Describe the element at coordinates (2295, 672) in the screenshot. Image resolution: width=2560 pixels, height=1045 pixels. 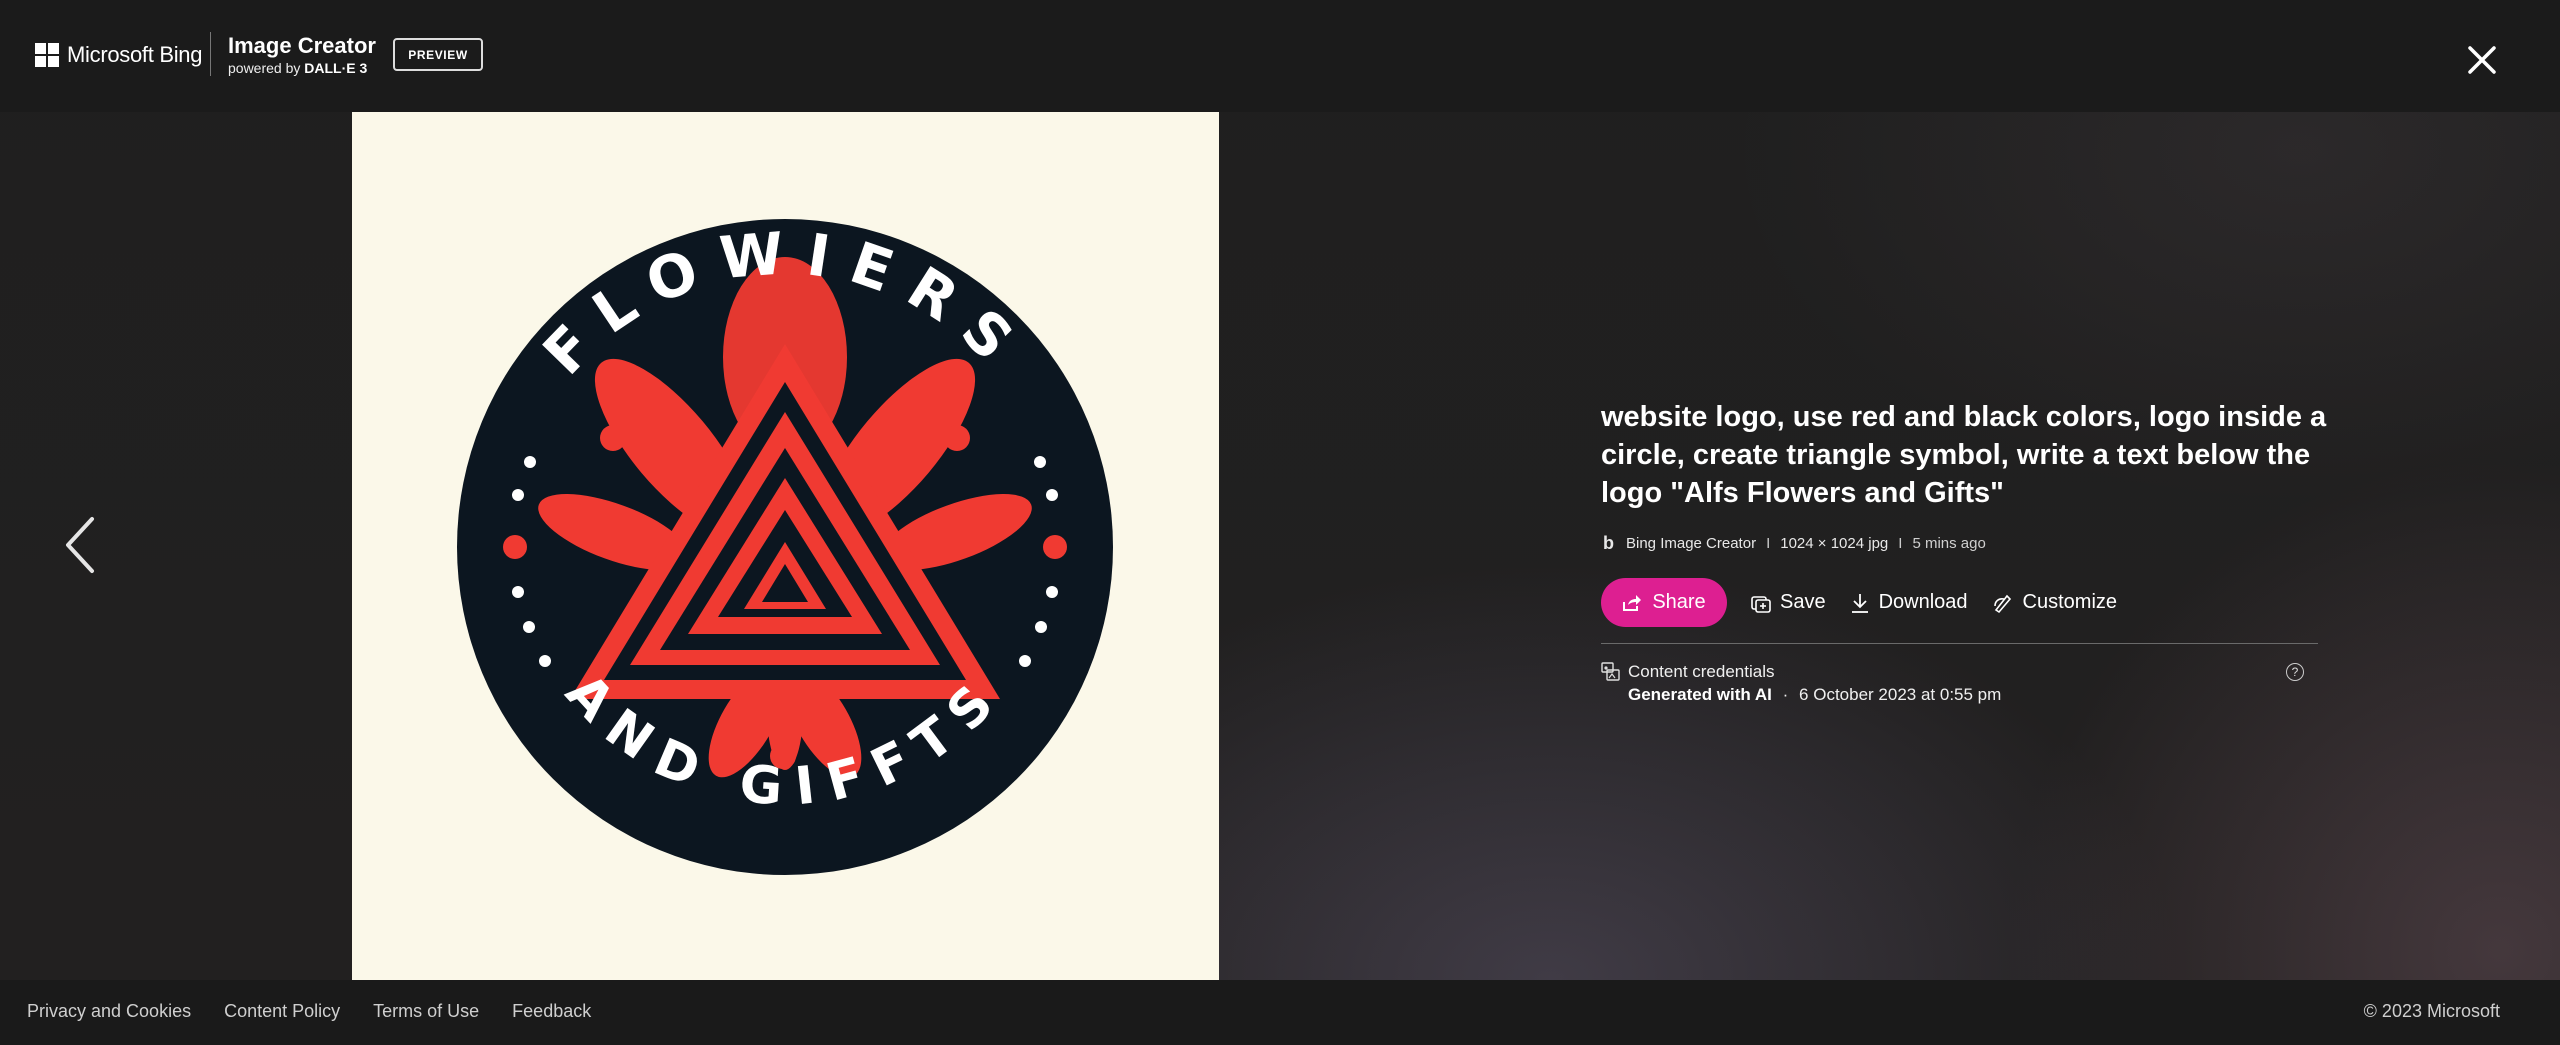
I see `help-icon: ?` at that location.